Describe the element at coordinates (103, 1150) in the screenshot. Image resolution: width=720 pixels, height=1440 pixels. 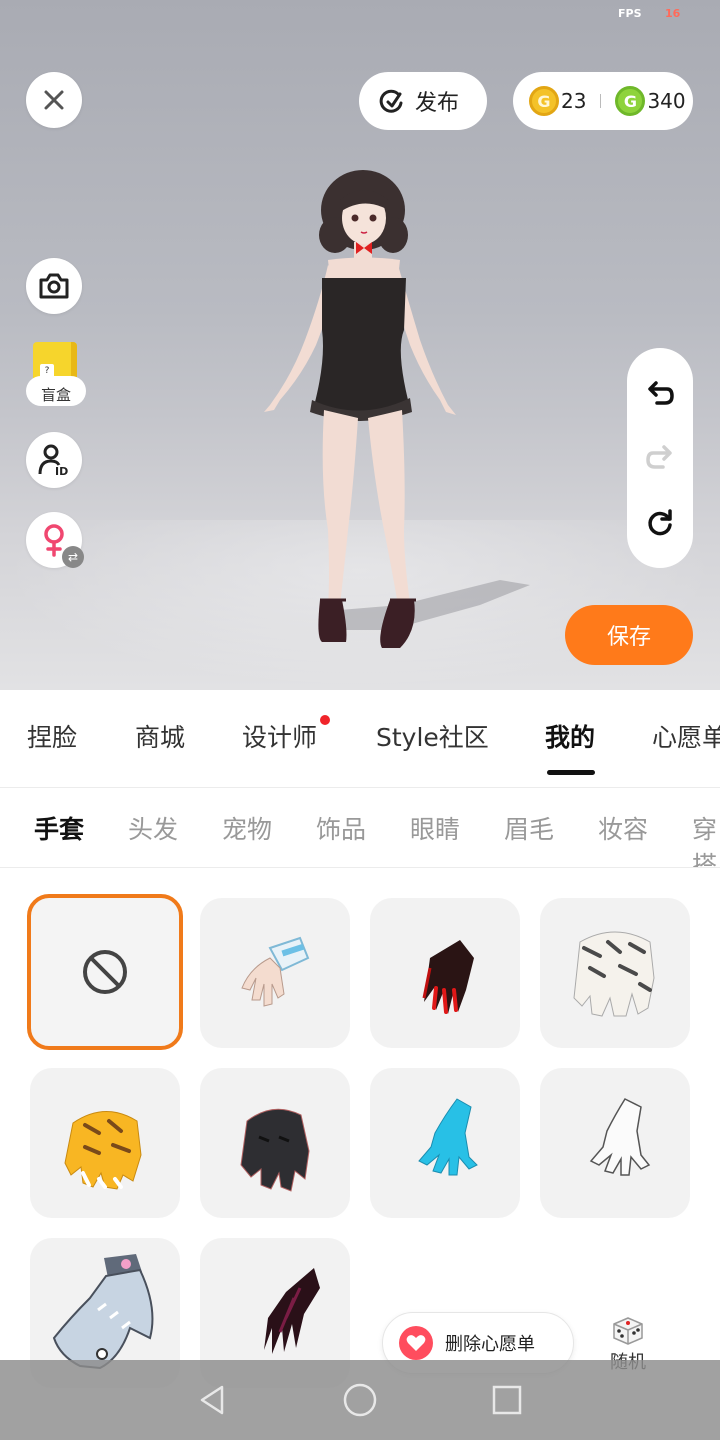
I see `yellow-tiger-glove-icon` at that location.